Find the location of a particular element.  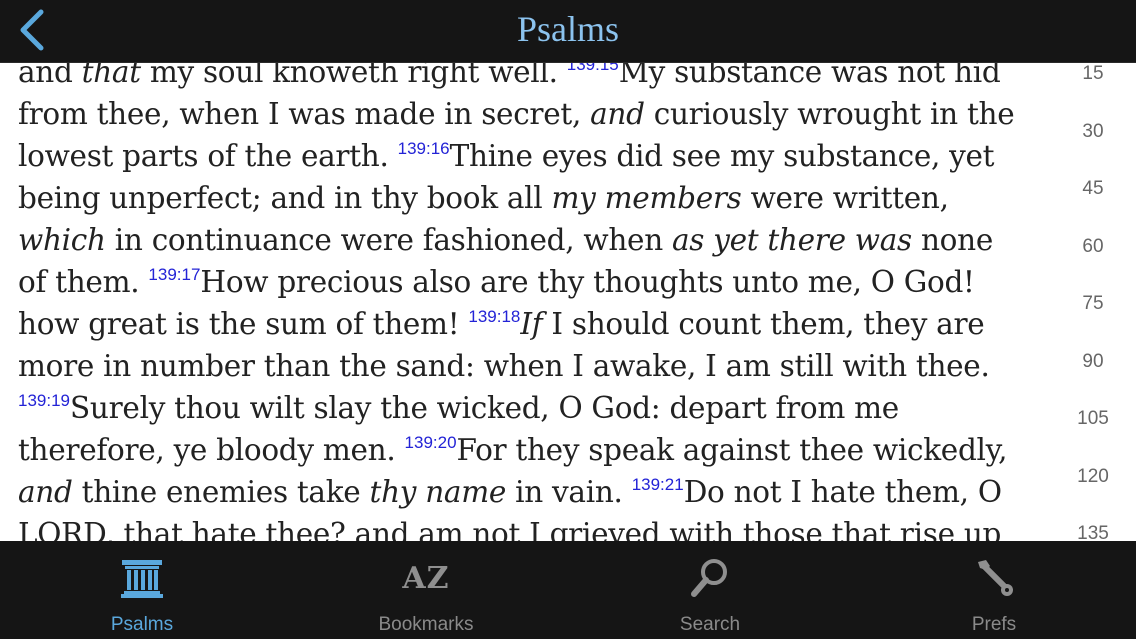

line-number: 45 is located at coordinates (1093, 188).